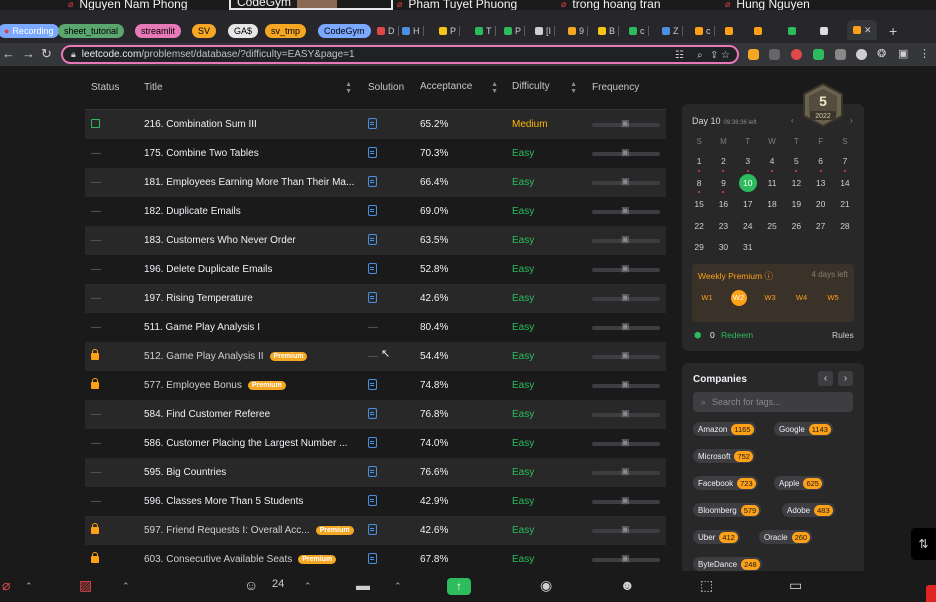 The width and height of the screenshot is (936, 602). I want to click on company-tag: Bloomberg 579, so click(727, 510).